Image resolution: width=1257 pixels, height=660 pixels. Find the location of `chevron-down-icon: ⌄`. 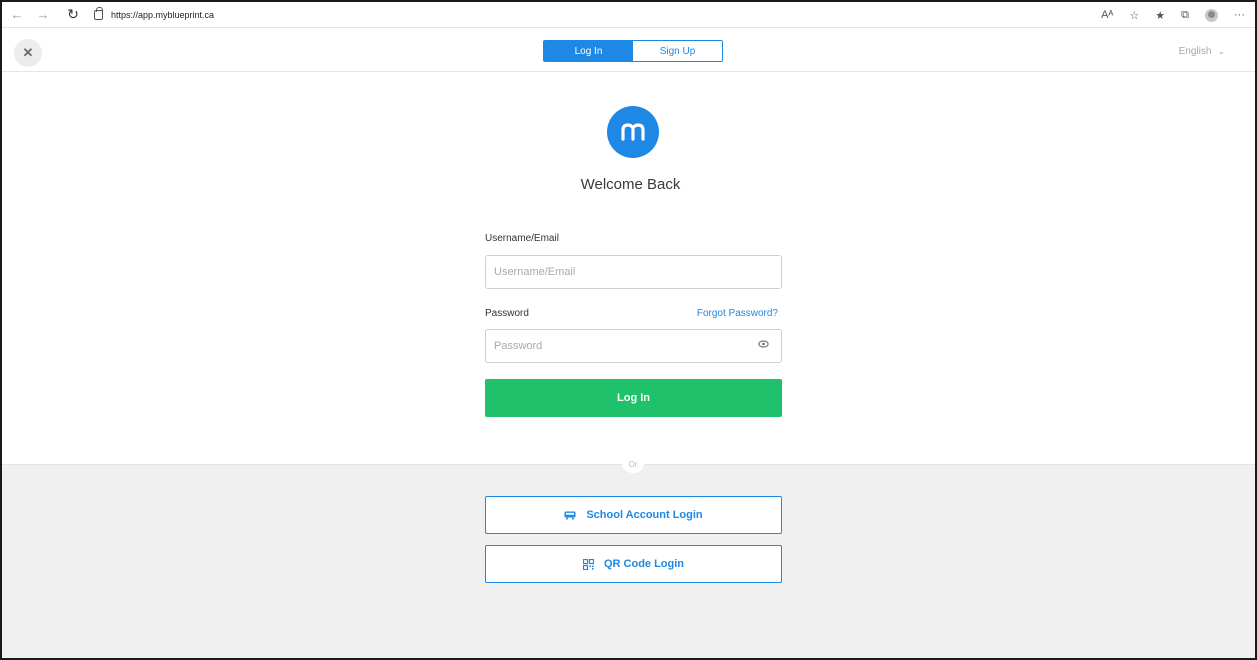

chevron-down-icon: ⌄ is located at coordinates (1221, 51).